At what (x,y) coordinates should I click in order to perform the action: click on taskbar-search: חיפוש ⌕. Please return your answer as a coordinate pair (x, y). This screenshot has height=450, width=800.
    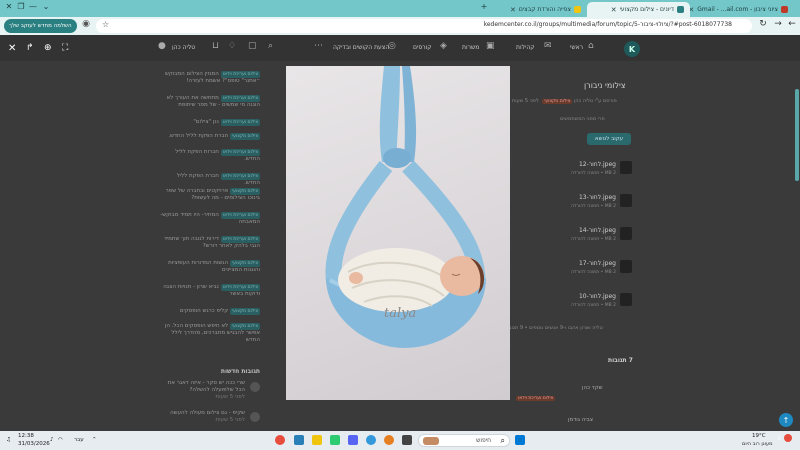
    Looking at the image, I should click on (464, 440).